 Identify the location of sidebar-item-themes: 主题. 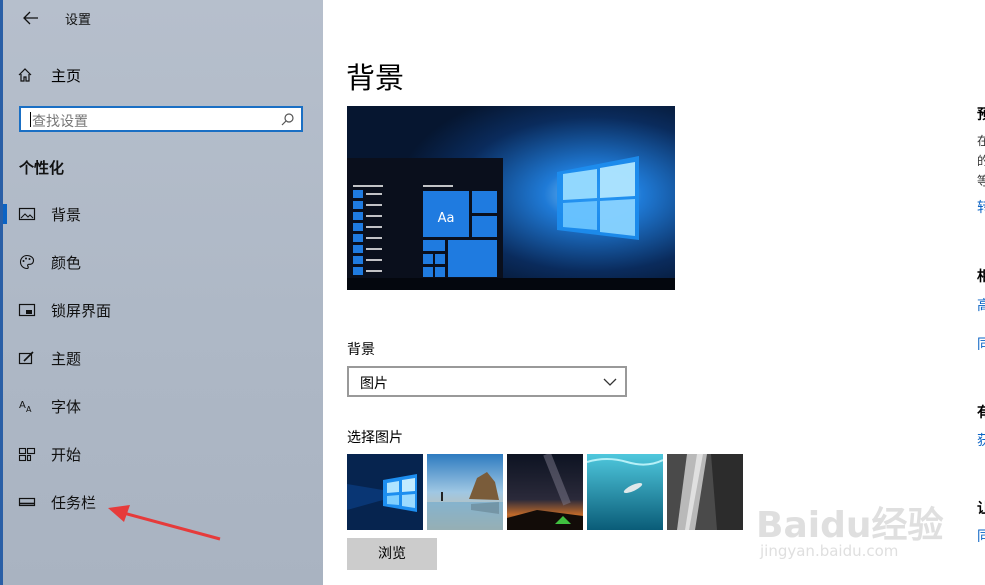
(161, 358).